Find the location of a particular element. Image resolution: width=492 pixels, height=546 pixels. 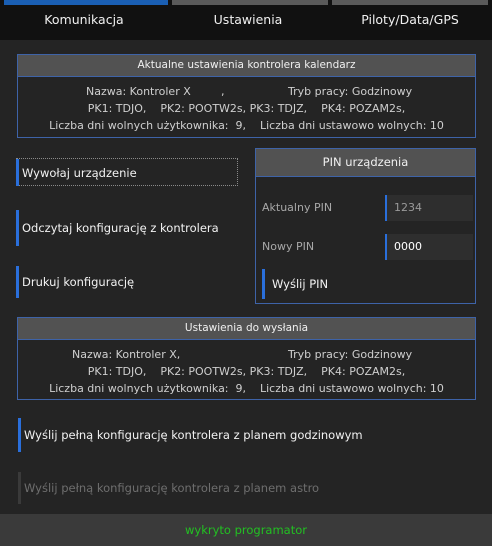

settings-to-send-header: Ustawienia do wysłania is located at coordinates (246, 329).